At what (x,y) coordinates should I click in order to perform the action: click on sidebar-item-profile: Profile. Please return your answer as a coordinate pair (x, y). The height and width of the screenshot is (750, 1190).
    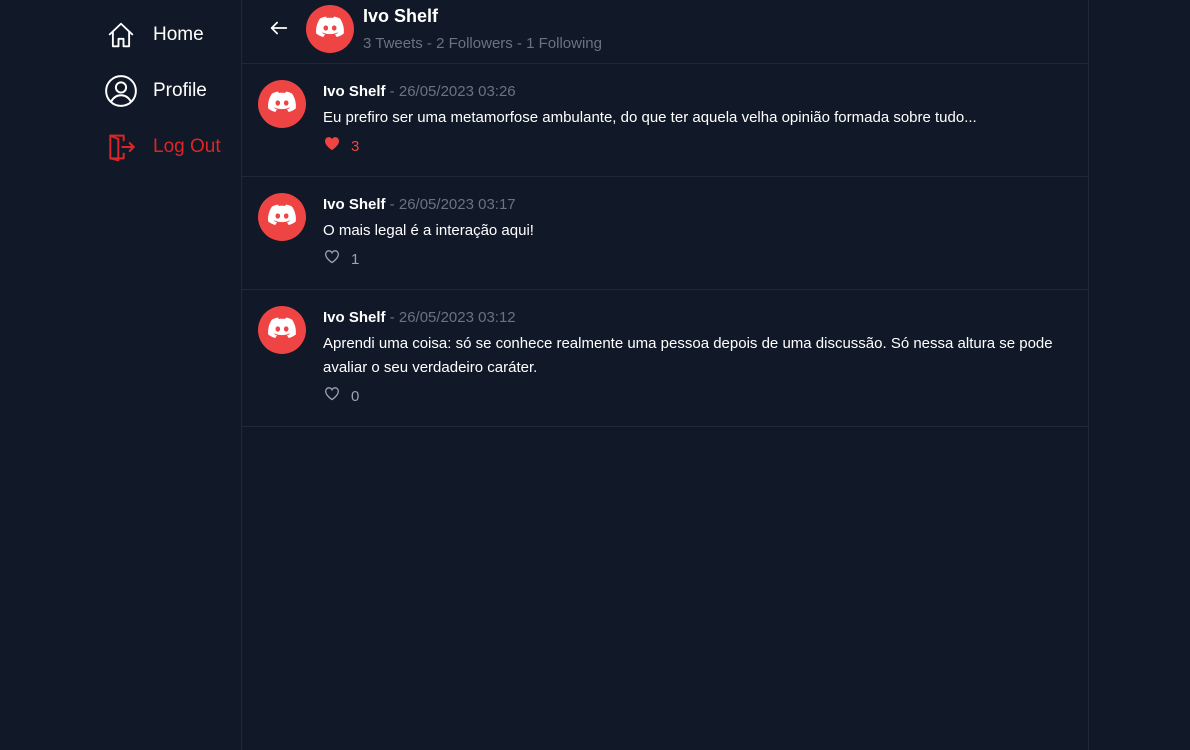
    Looking at the image, I should click on (155, 91).